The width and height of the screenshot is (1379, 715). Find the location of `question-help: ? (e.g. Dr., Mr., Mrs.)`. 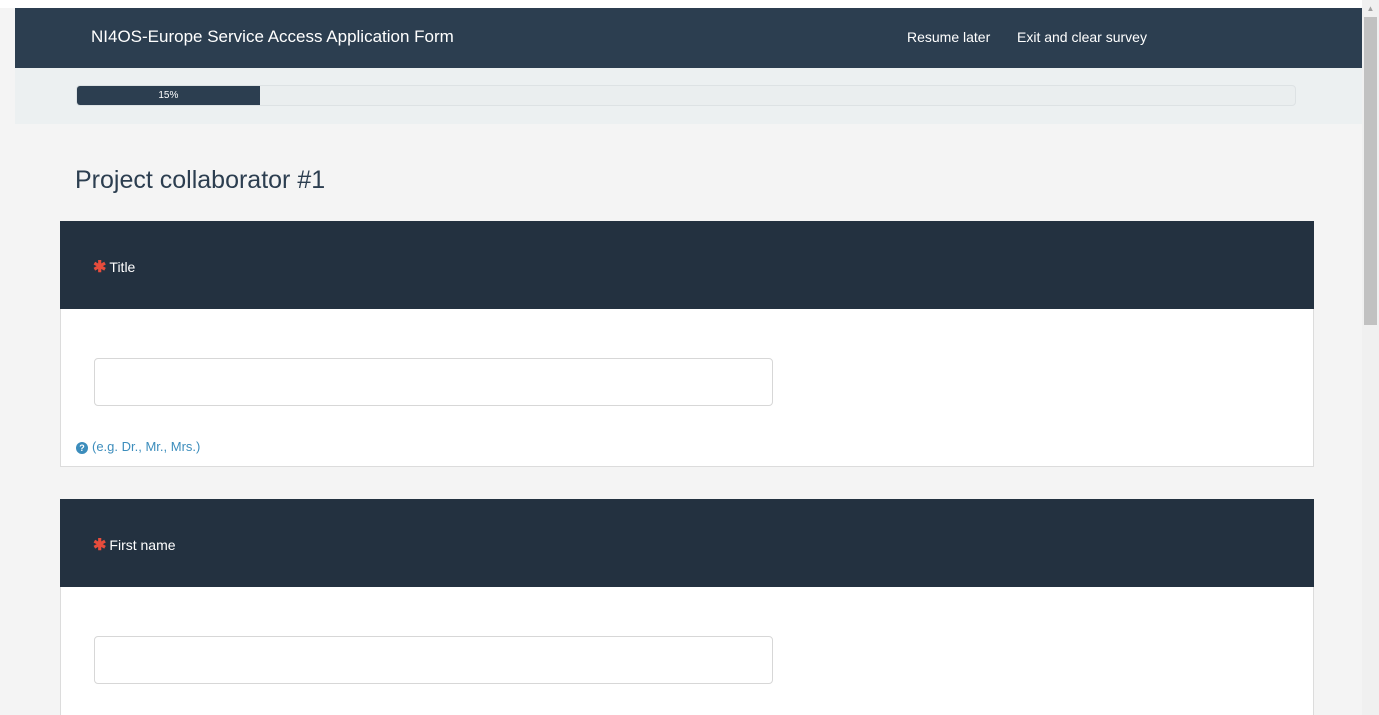

question-help: ? (e.g. Dr., Mr., Mrs.) is located at coordinates (138, 446).